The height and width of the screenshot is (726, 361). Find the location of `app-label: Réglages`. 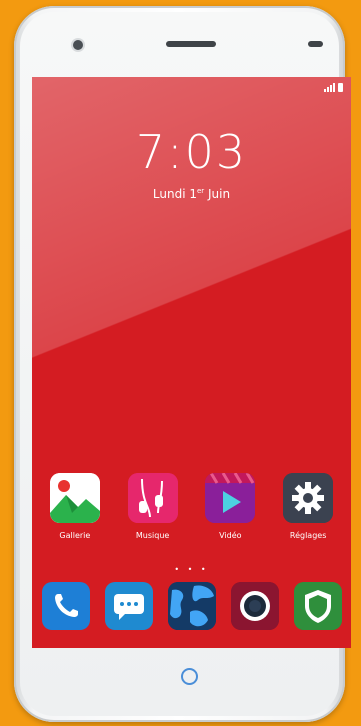

app-label: Réglages is located at coordinates (308, 535).